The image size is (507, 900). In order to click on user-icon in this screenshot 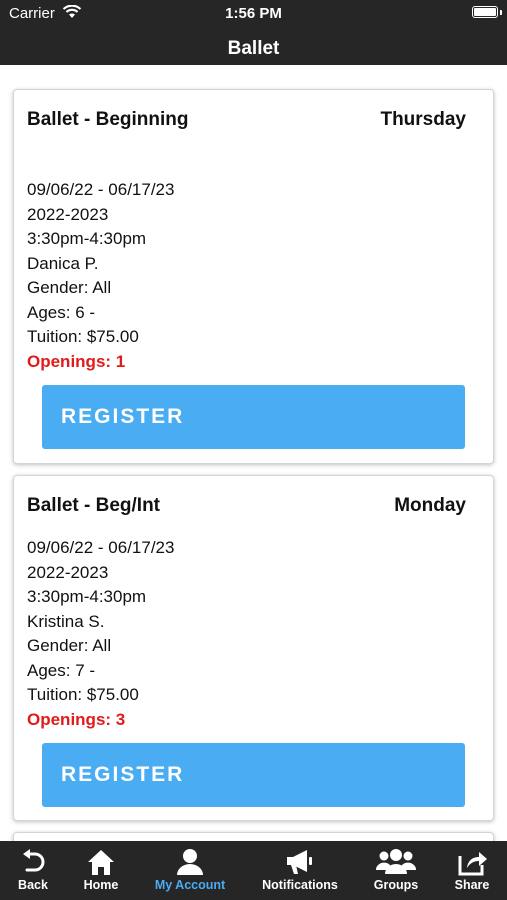, I will do `click(190, 863)`.